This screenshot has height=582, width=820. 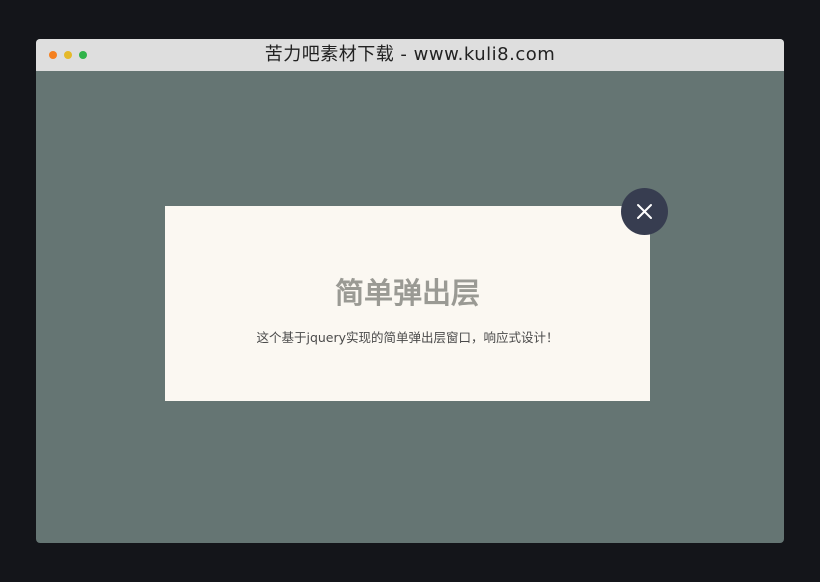 I want to click on close-icon, so click(x=644, y=211).